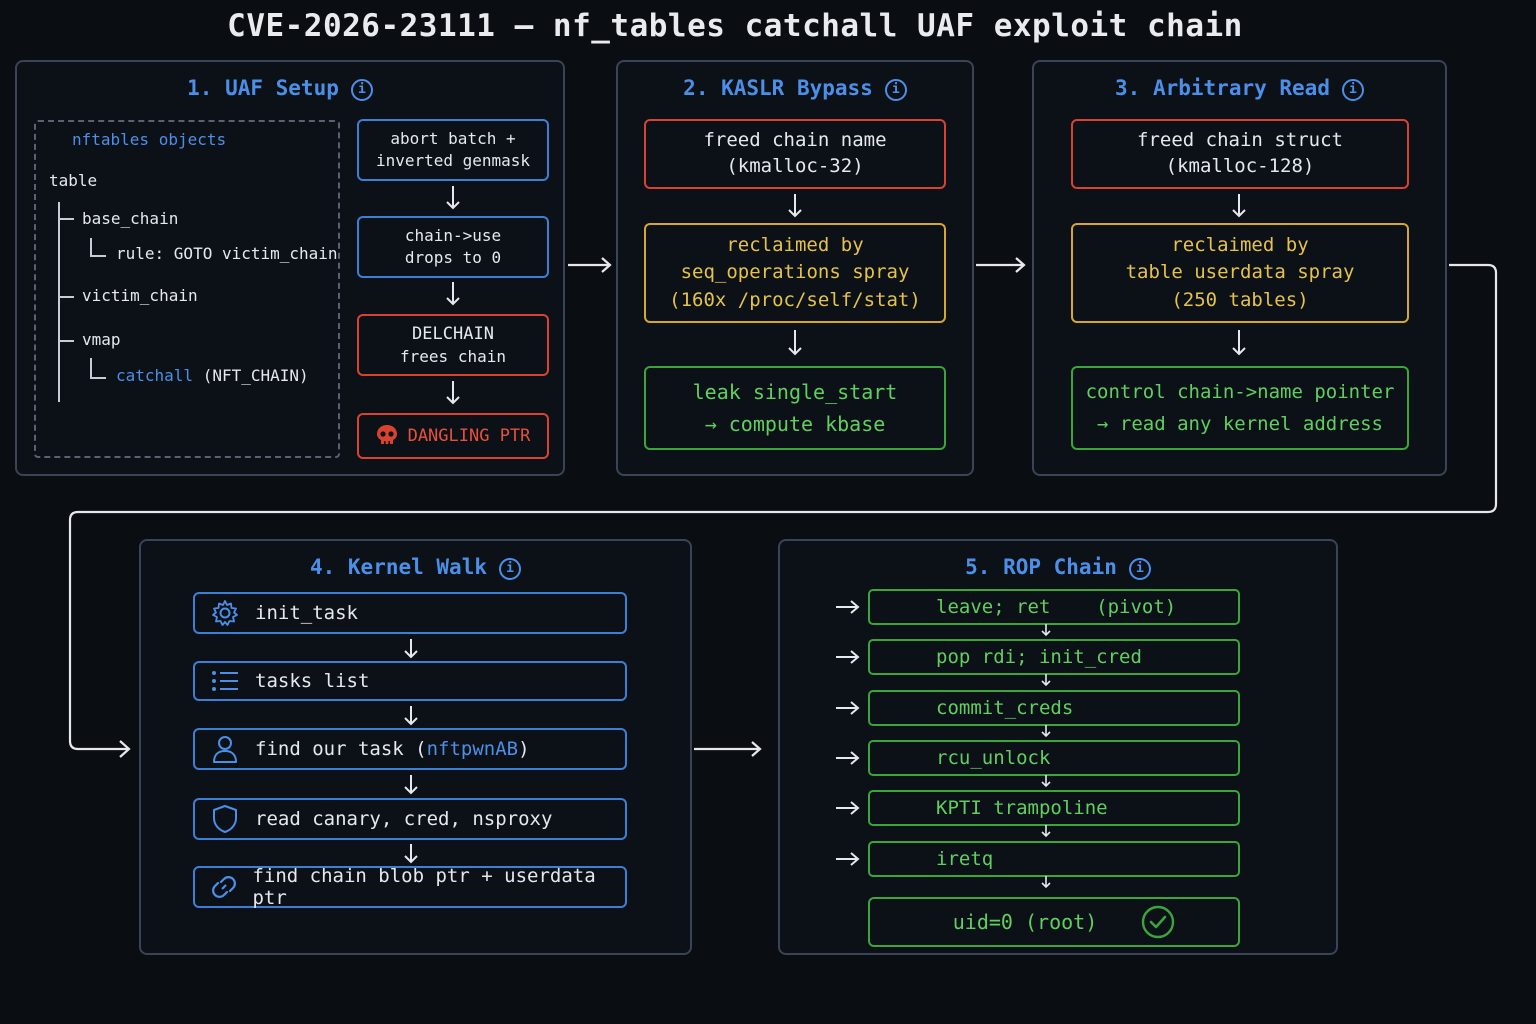 The width and height of the screenshot is (1536, 1024). Describe the element at coordinates (155, 375) in the screenshot. I see `catchall-label: catchall` at that location.